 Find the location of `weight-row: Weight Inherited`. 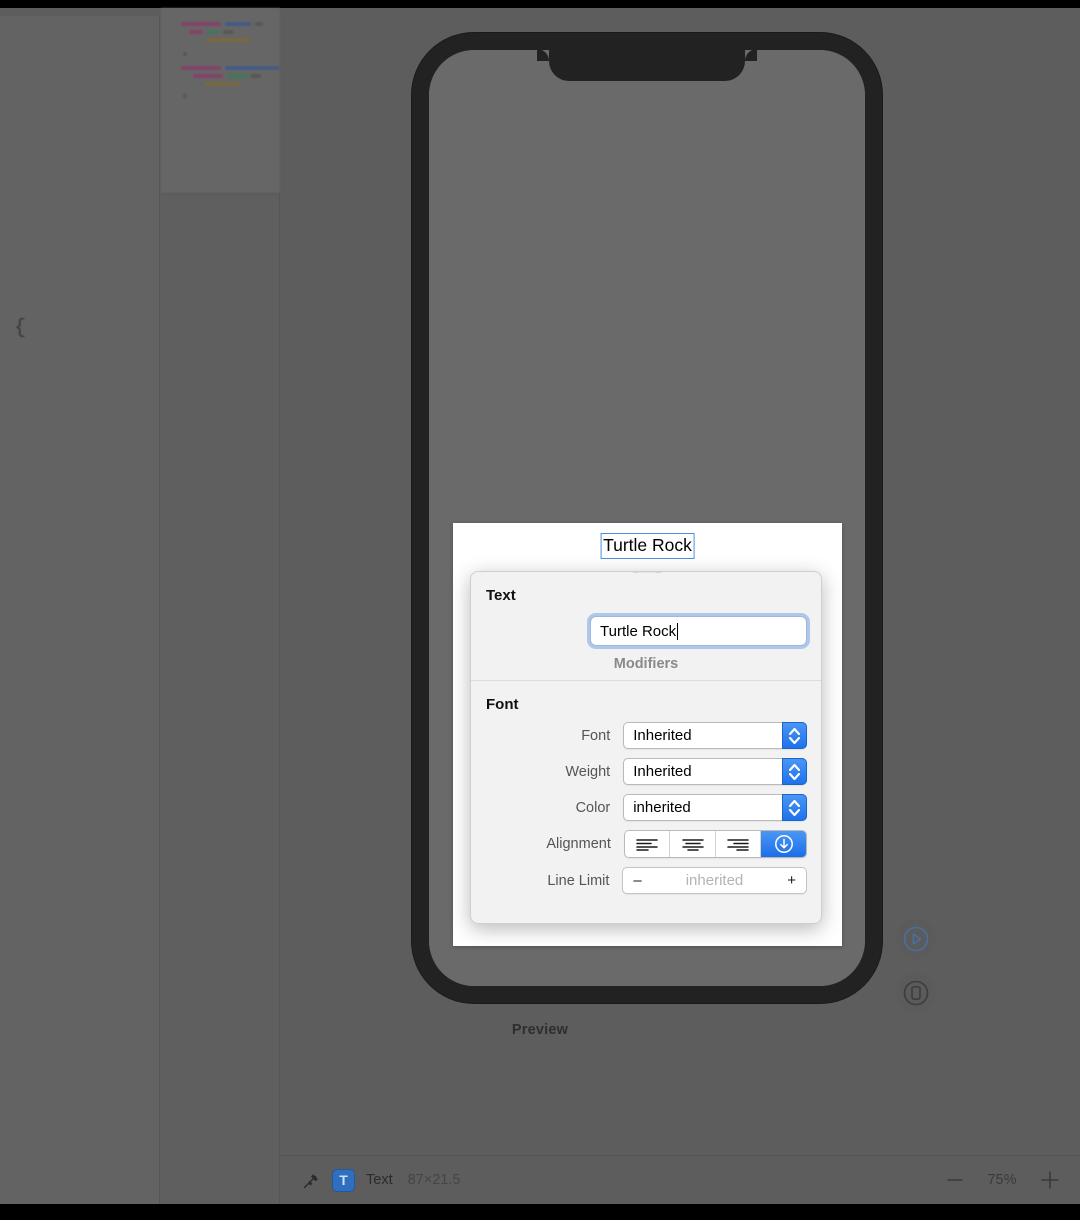

weight-row: Weight Inherited is located at coordinates (646, 771).